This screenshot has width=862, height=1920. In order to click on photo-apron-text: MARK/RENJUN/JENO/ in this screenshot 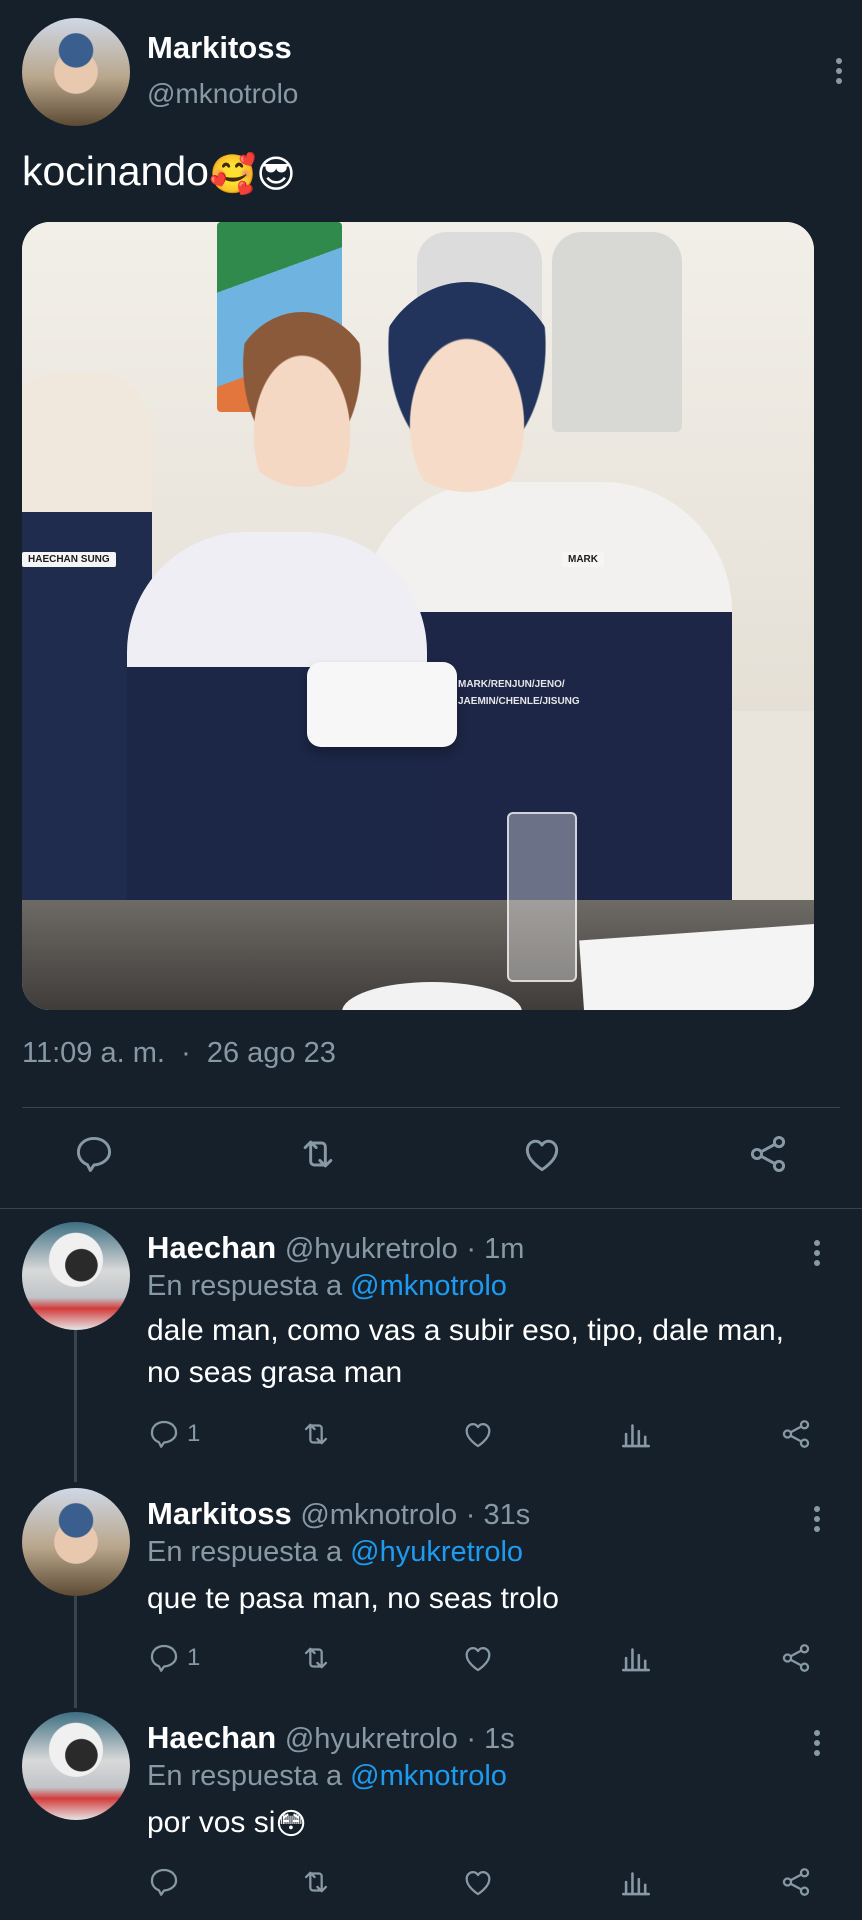, I will do `click(511, 684)`.